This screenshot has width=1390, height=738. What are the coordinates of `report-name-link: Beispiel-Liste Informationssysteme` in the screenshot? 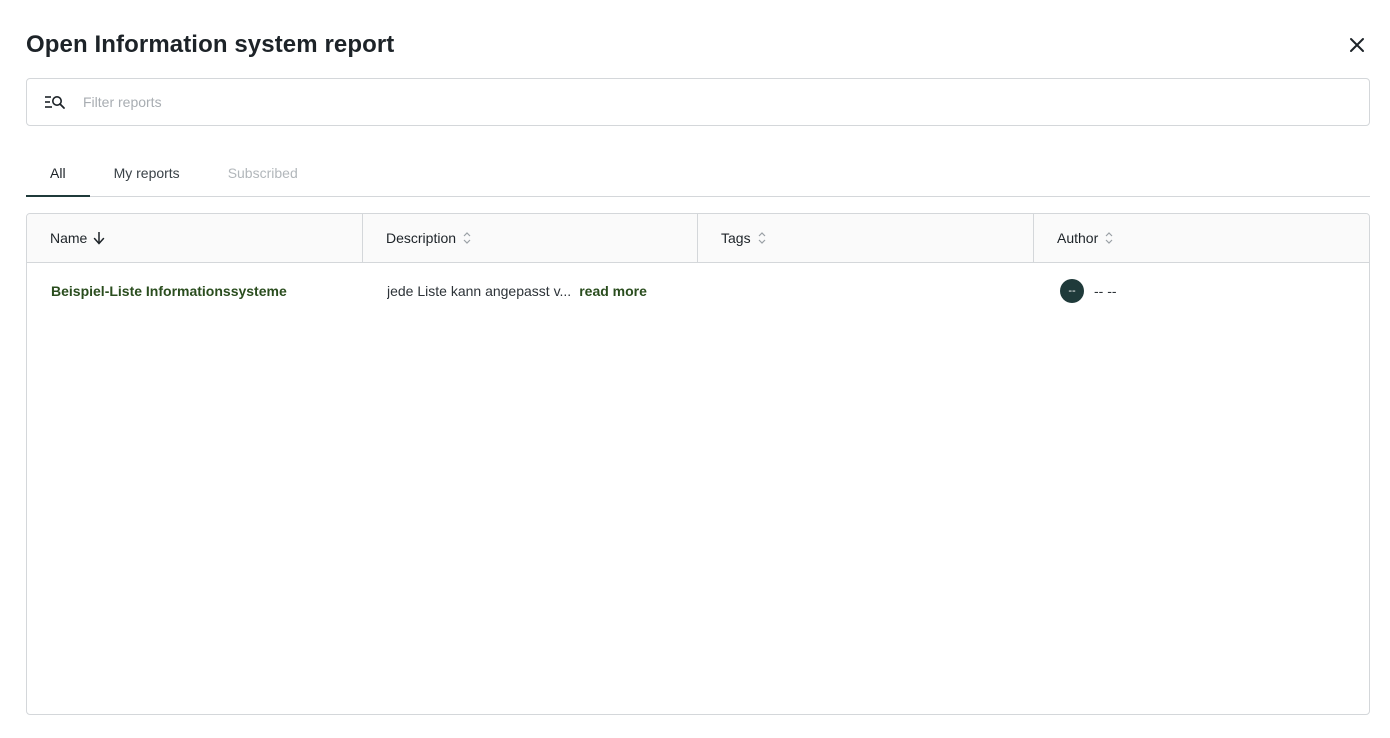 It's located at (169, 291).